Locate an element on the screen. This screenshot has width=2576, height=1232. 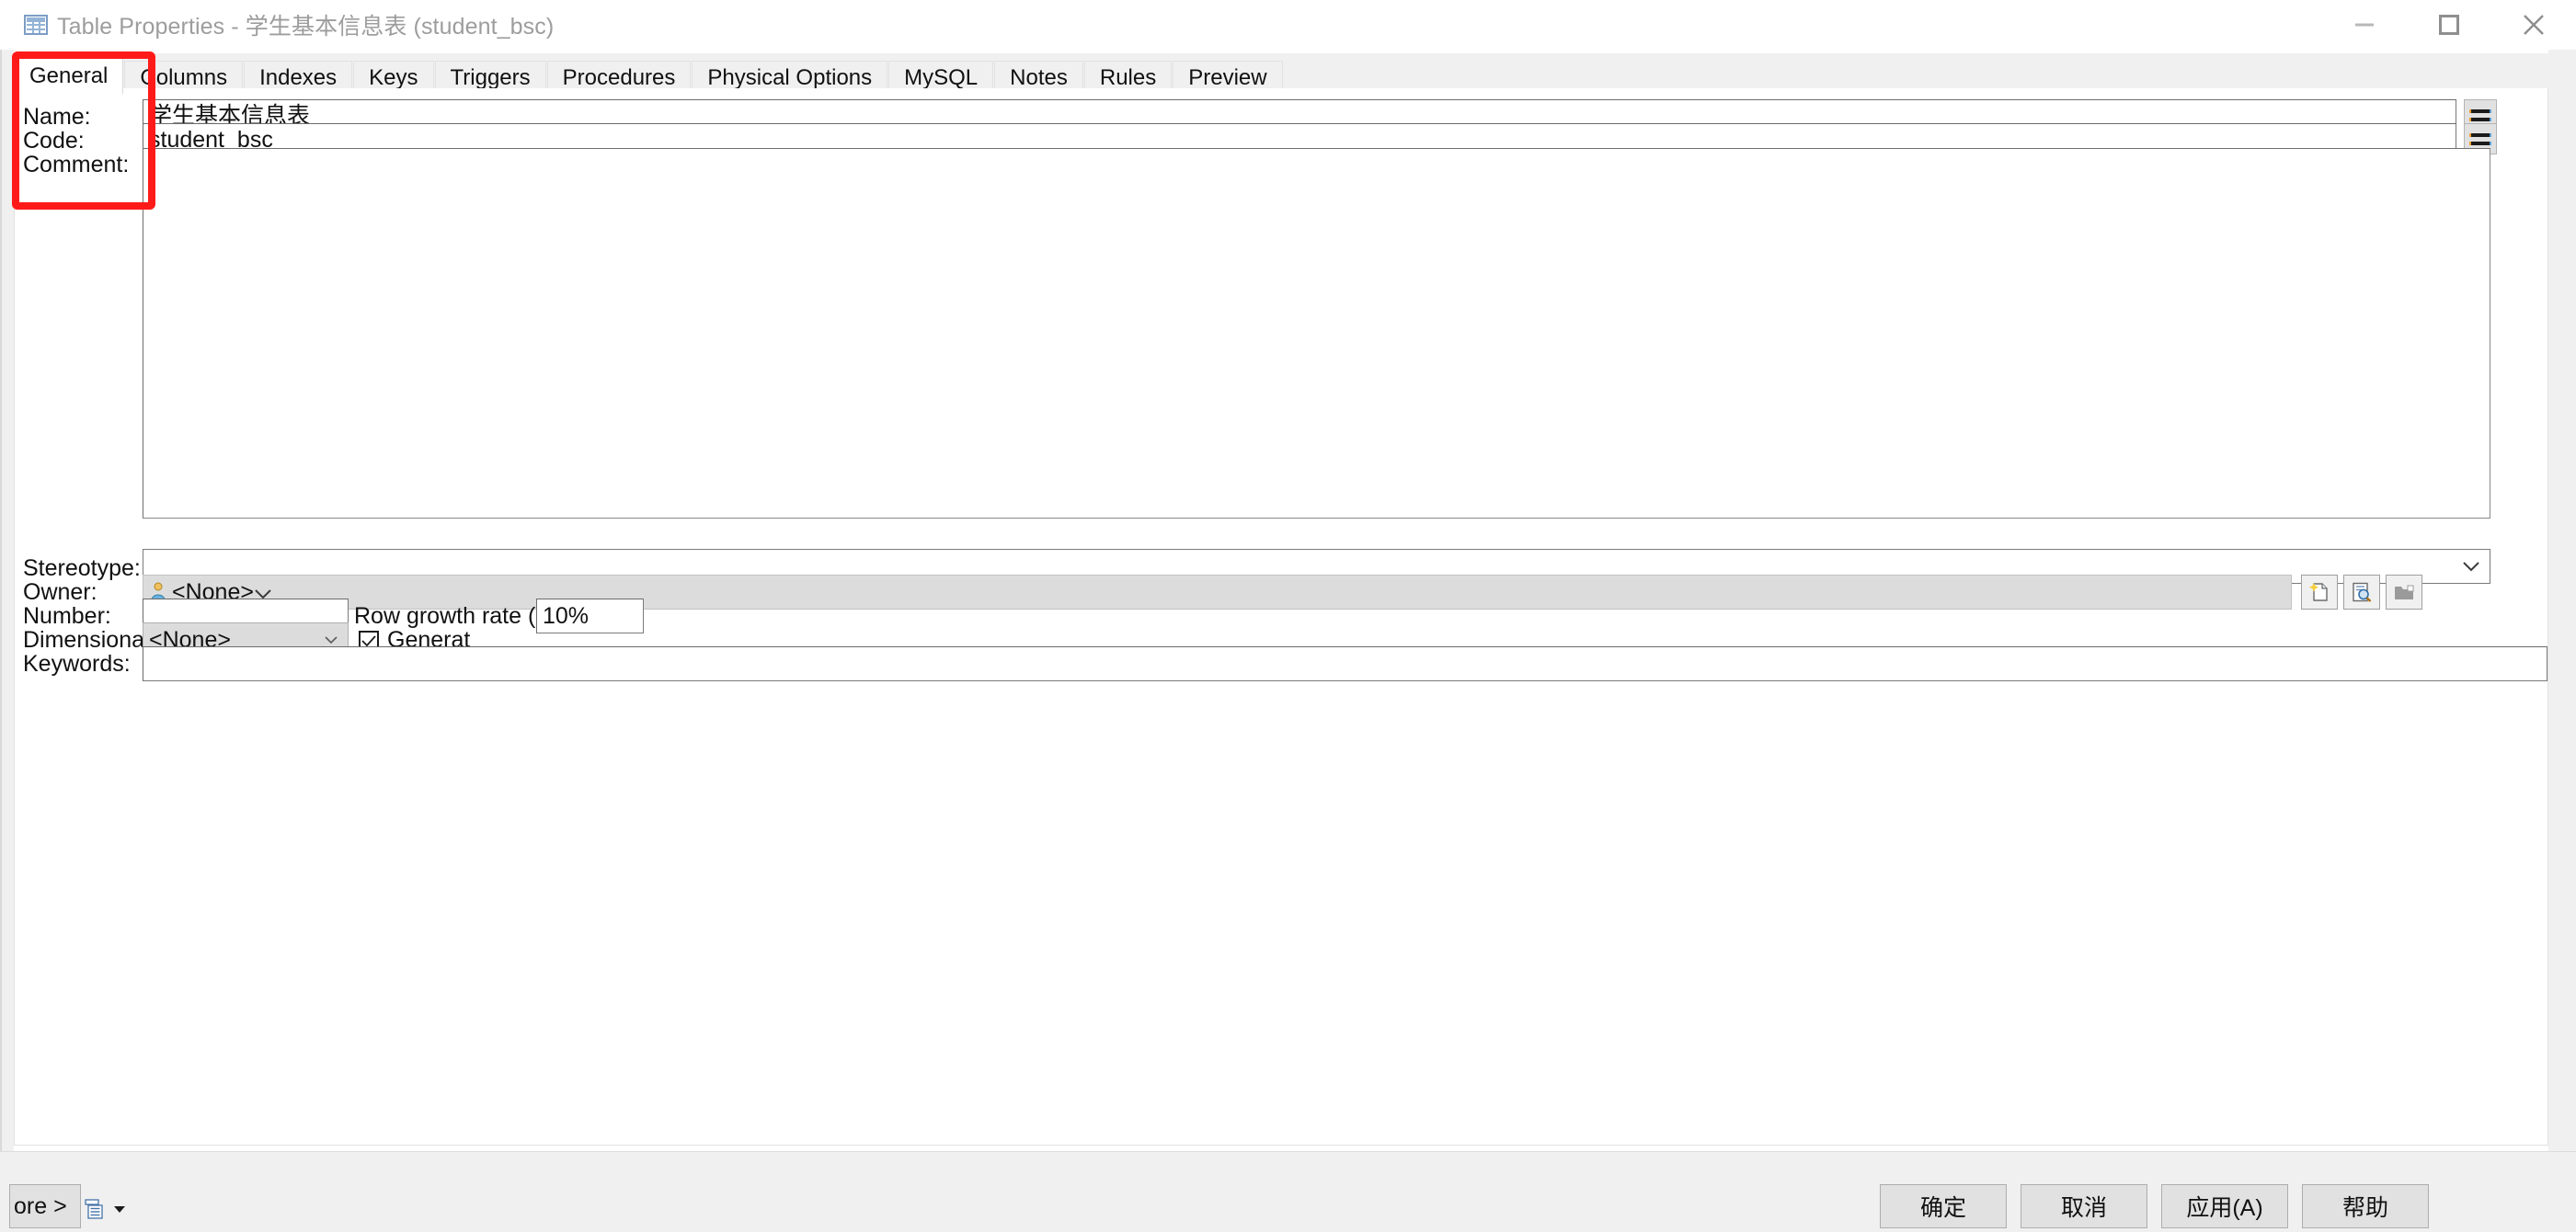
minimize-button is located at coordinates (2364, 25).